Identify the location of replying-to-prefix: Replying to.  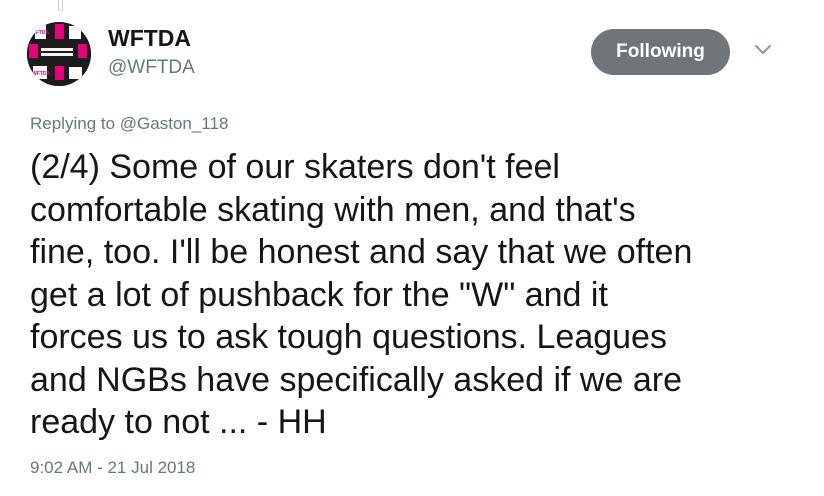
(75, 123).